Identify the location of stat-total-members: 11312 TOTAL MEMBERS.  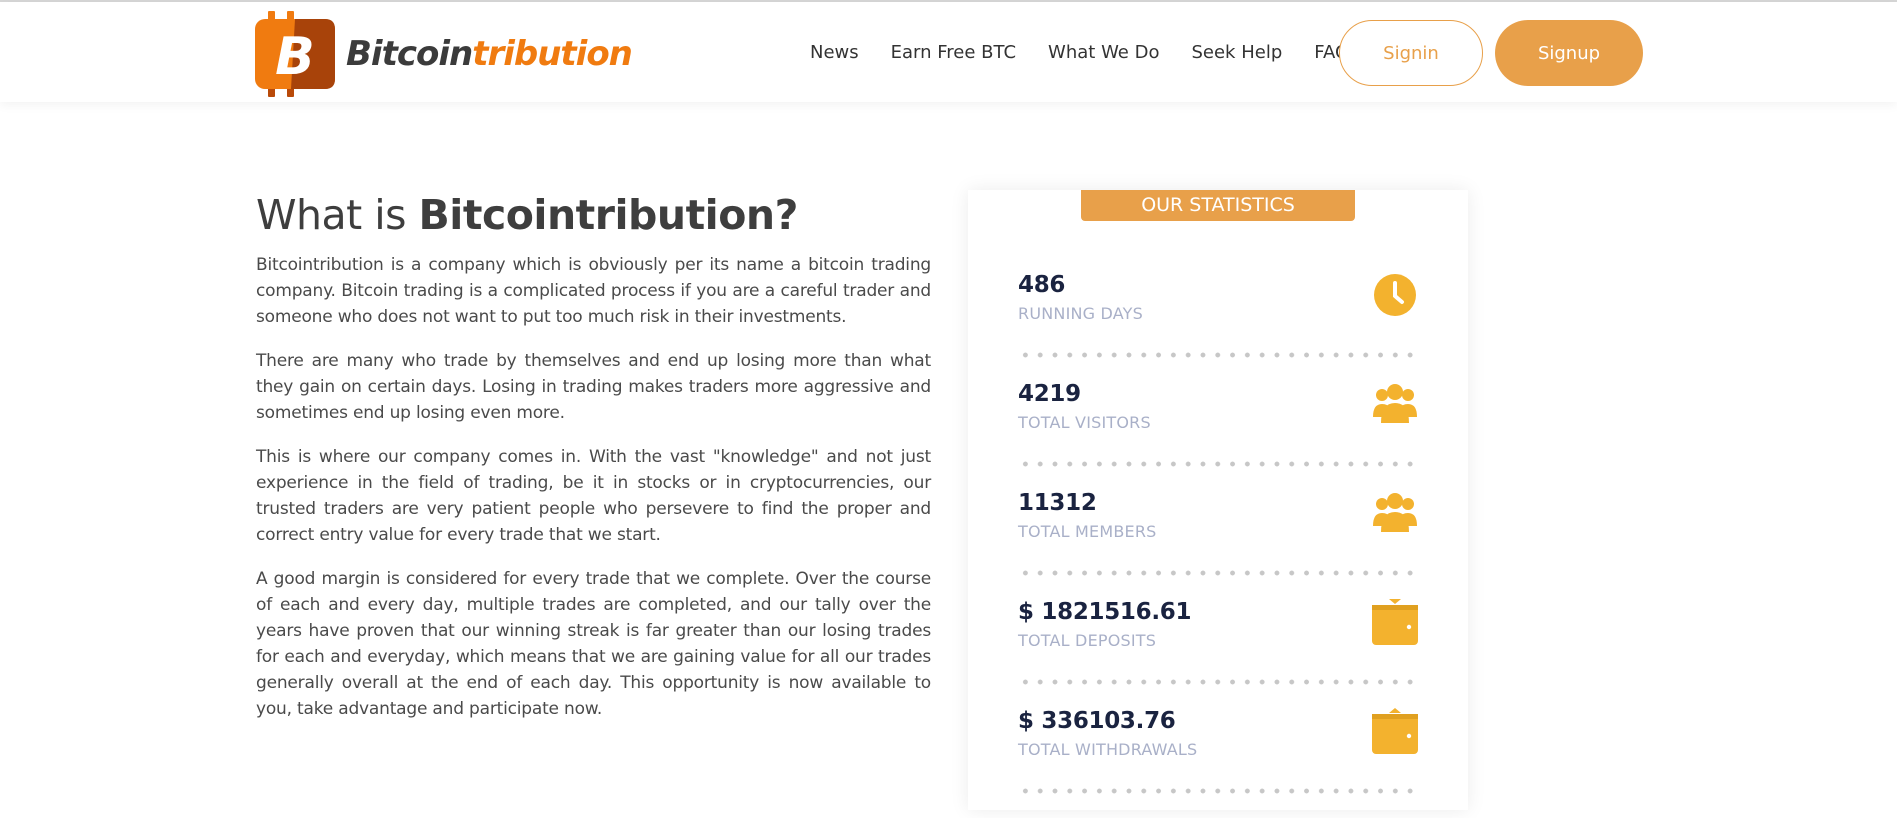
(1218, 545).